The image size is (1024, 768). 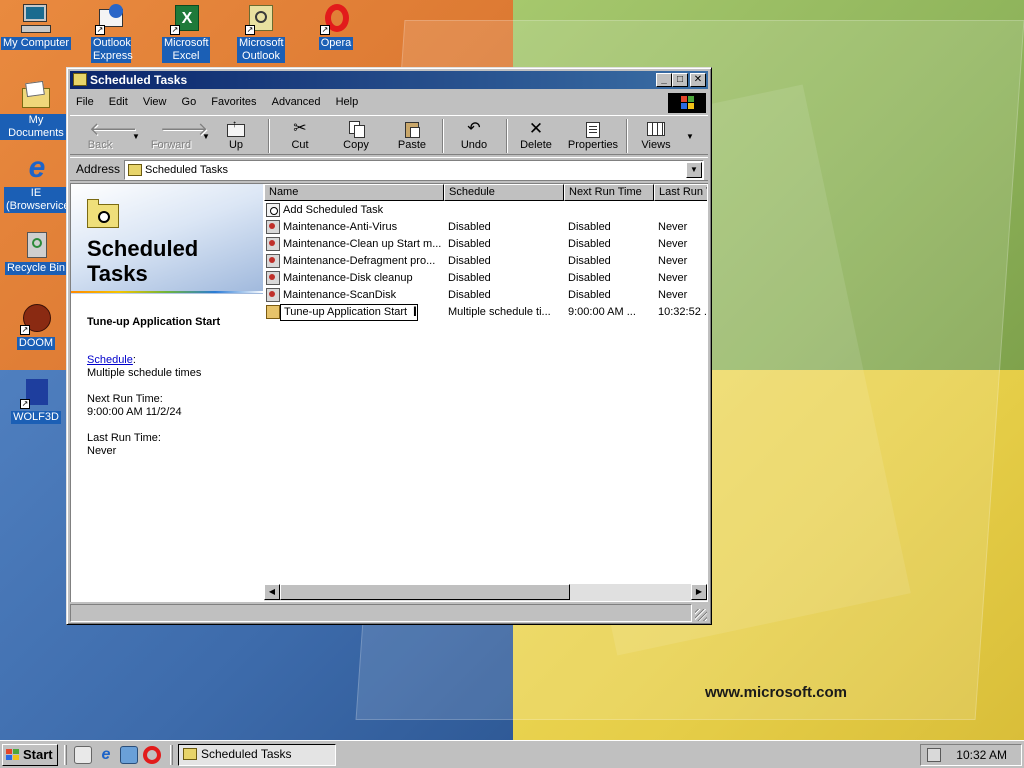 I want to click on desktop-icon-my-documents: My Documents, so click(x=36, y=110).